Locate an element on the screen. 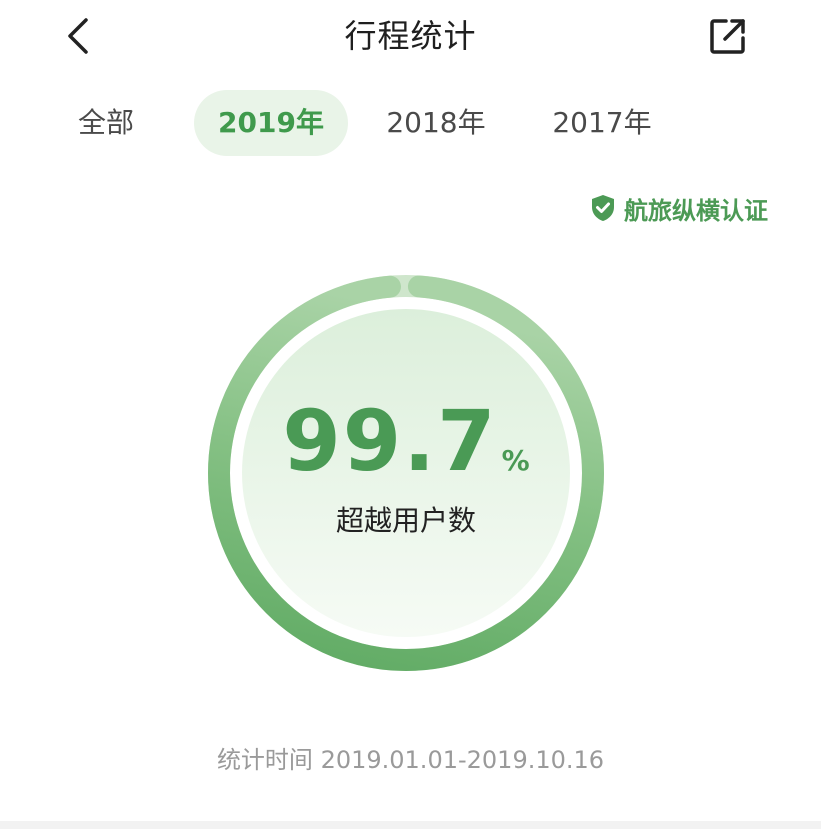  tab-2017: 2017年 is located at coordinates (602, 123).